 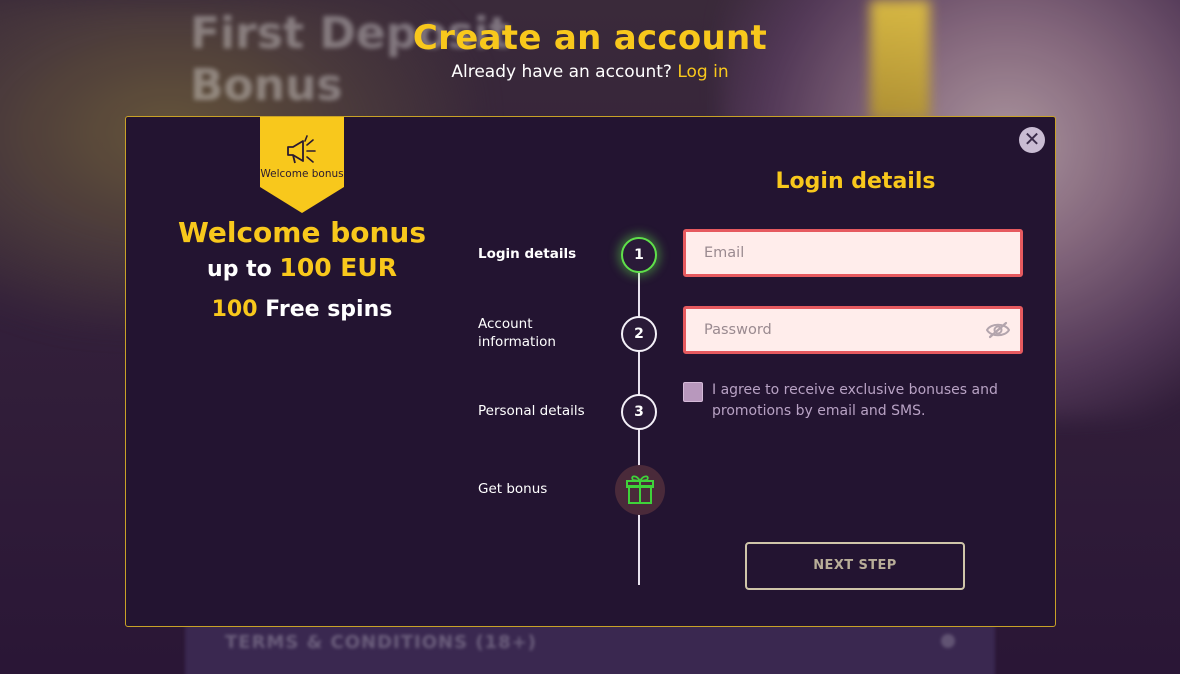 I want to click on step-label-account-information: Account information, so click(x=517, y=333).